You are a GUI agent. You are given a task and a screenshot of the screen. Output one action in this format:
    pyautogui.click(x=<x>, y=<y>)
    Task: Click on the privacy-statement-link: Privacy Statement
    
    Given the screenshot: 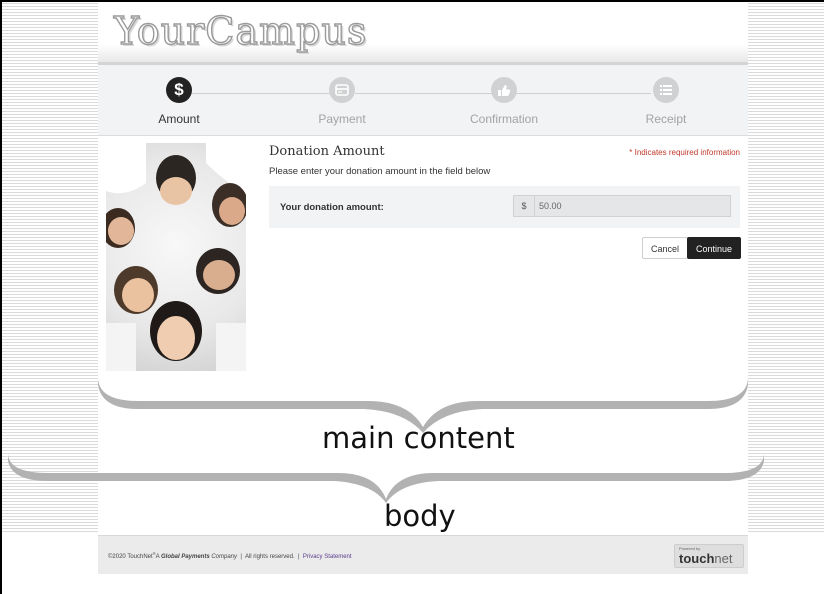 What is the action you would take?
    pyautogui.click(x=327, y=557)
    